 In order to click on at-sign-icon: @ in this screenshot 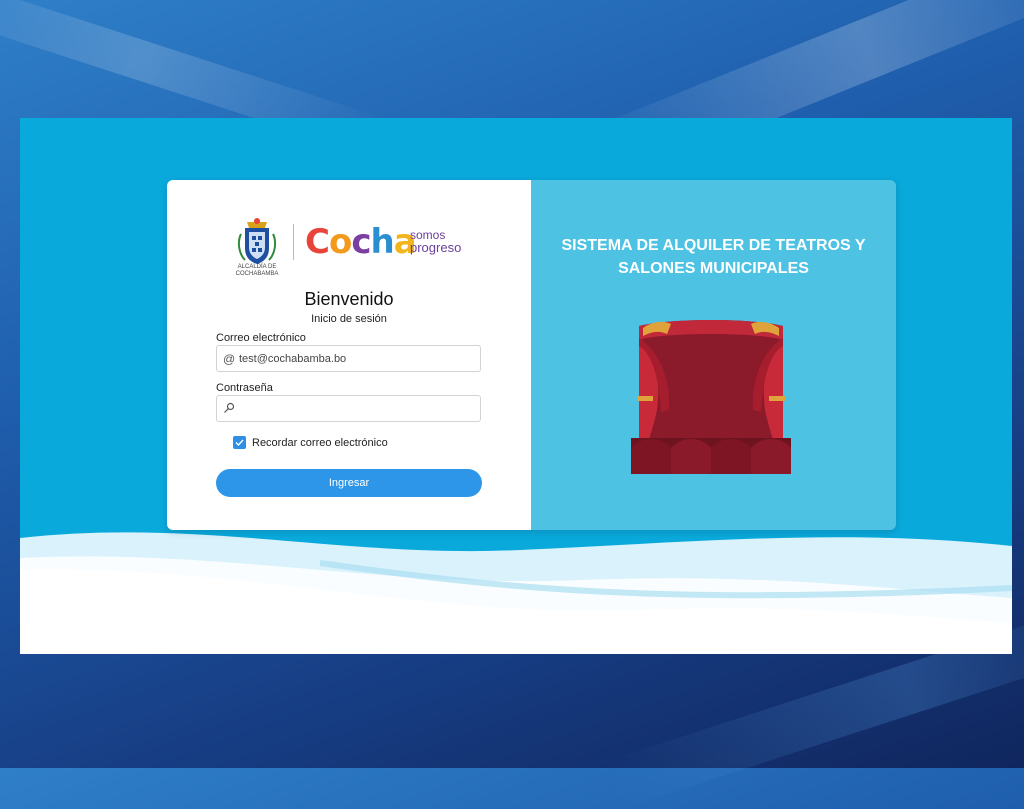, I will do `click(229, 359)`.